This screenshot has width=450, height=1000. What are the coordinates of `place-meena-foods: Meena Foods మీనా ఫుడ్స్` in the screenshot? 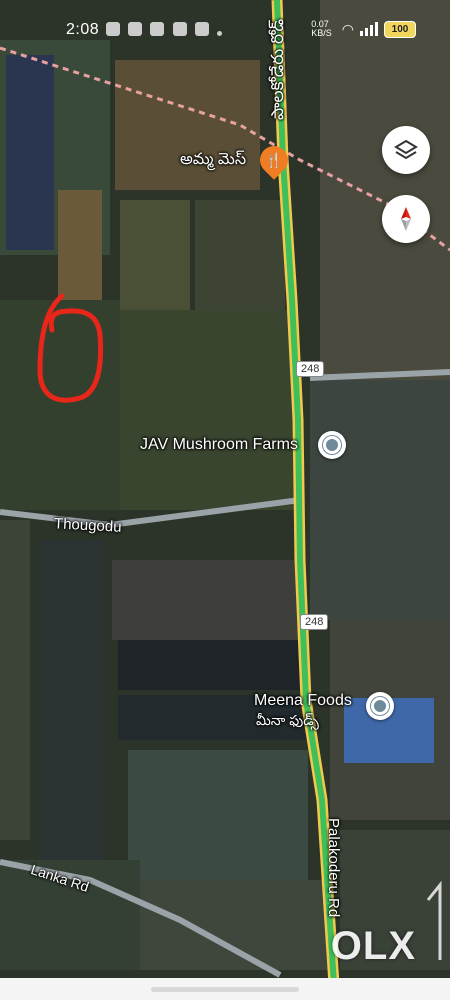 It's located at (323, 712).